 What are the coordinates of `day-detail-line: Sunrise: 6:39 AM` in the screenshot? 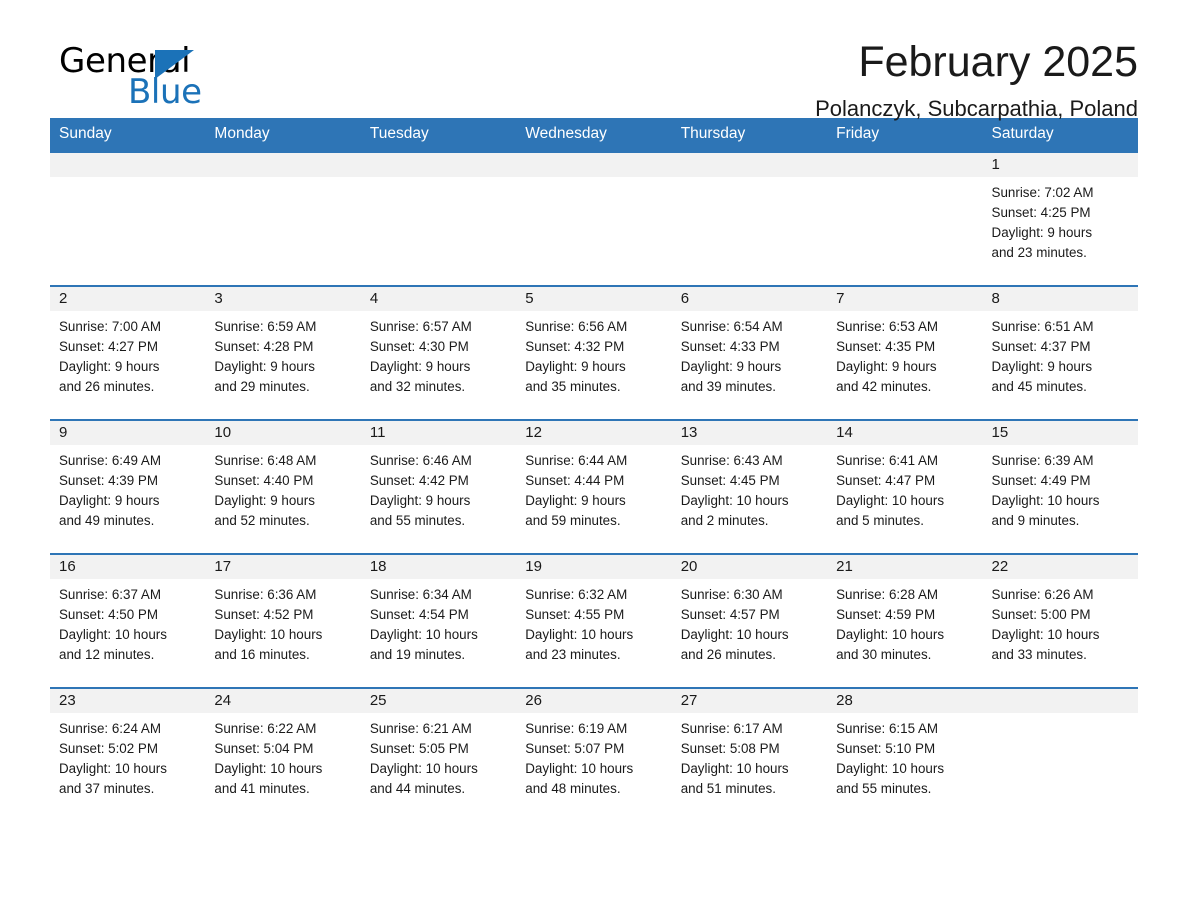 It's located at (1042, 460).